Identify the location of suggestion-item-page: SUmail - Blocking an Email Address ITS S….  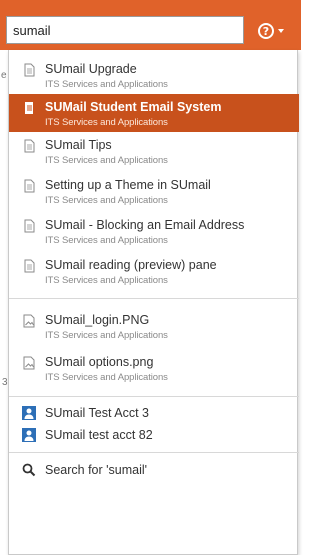
(154, 230).